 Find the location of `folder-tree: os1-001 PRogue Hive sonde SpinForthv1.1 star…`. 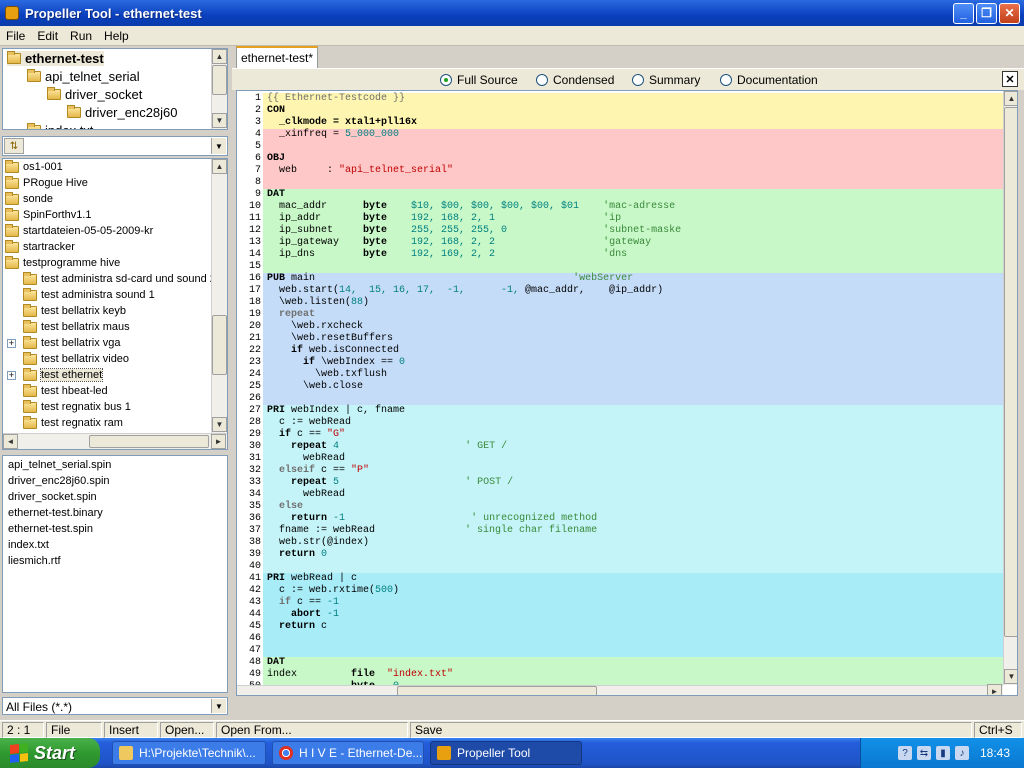

folder-tree: os1-001 PRogue Hive sonde SpinForthv1.1 star… is located at coordinates (115, 304).